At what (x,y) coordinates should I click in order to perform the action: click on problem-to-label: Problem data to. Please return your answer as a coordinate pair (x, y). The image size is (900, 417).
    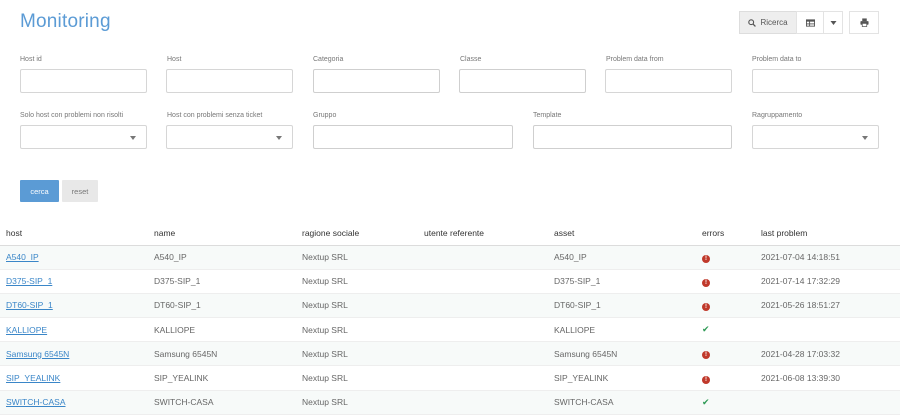
    Looking at the image, I should click on (777, 59).